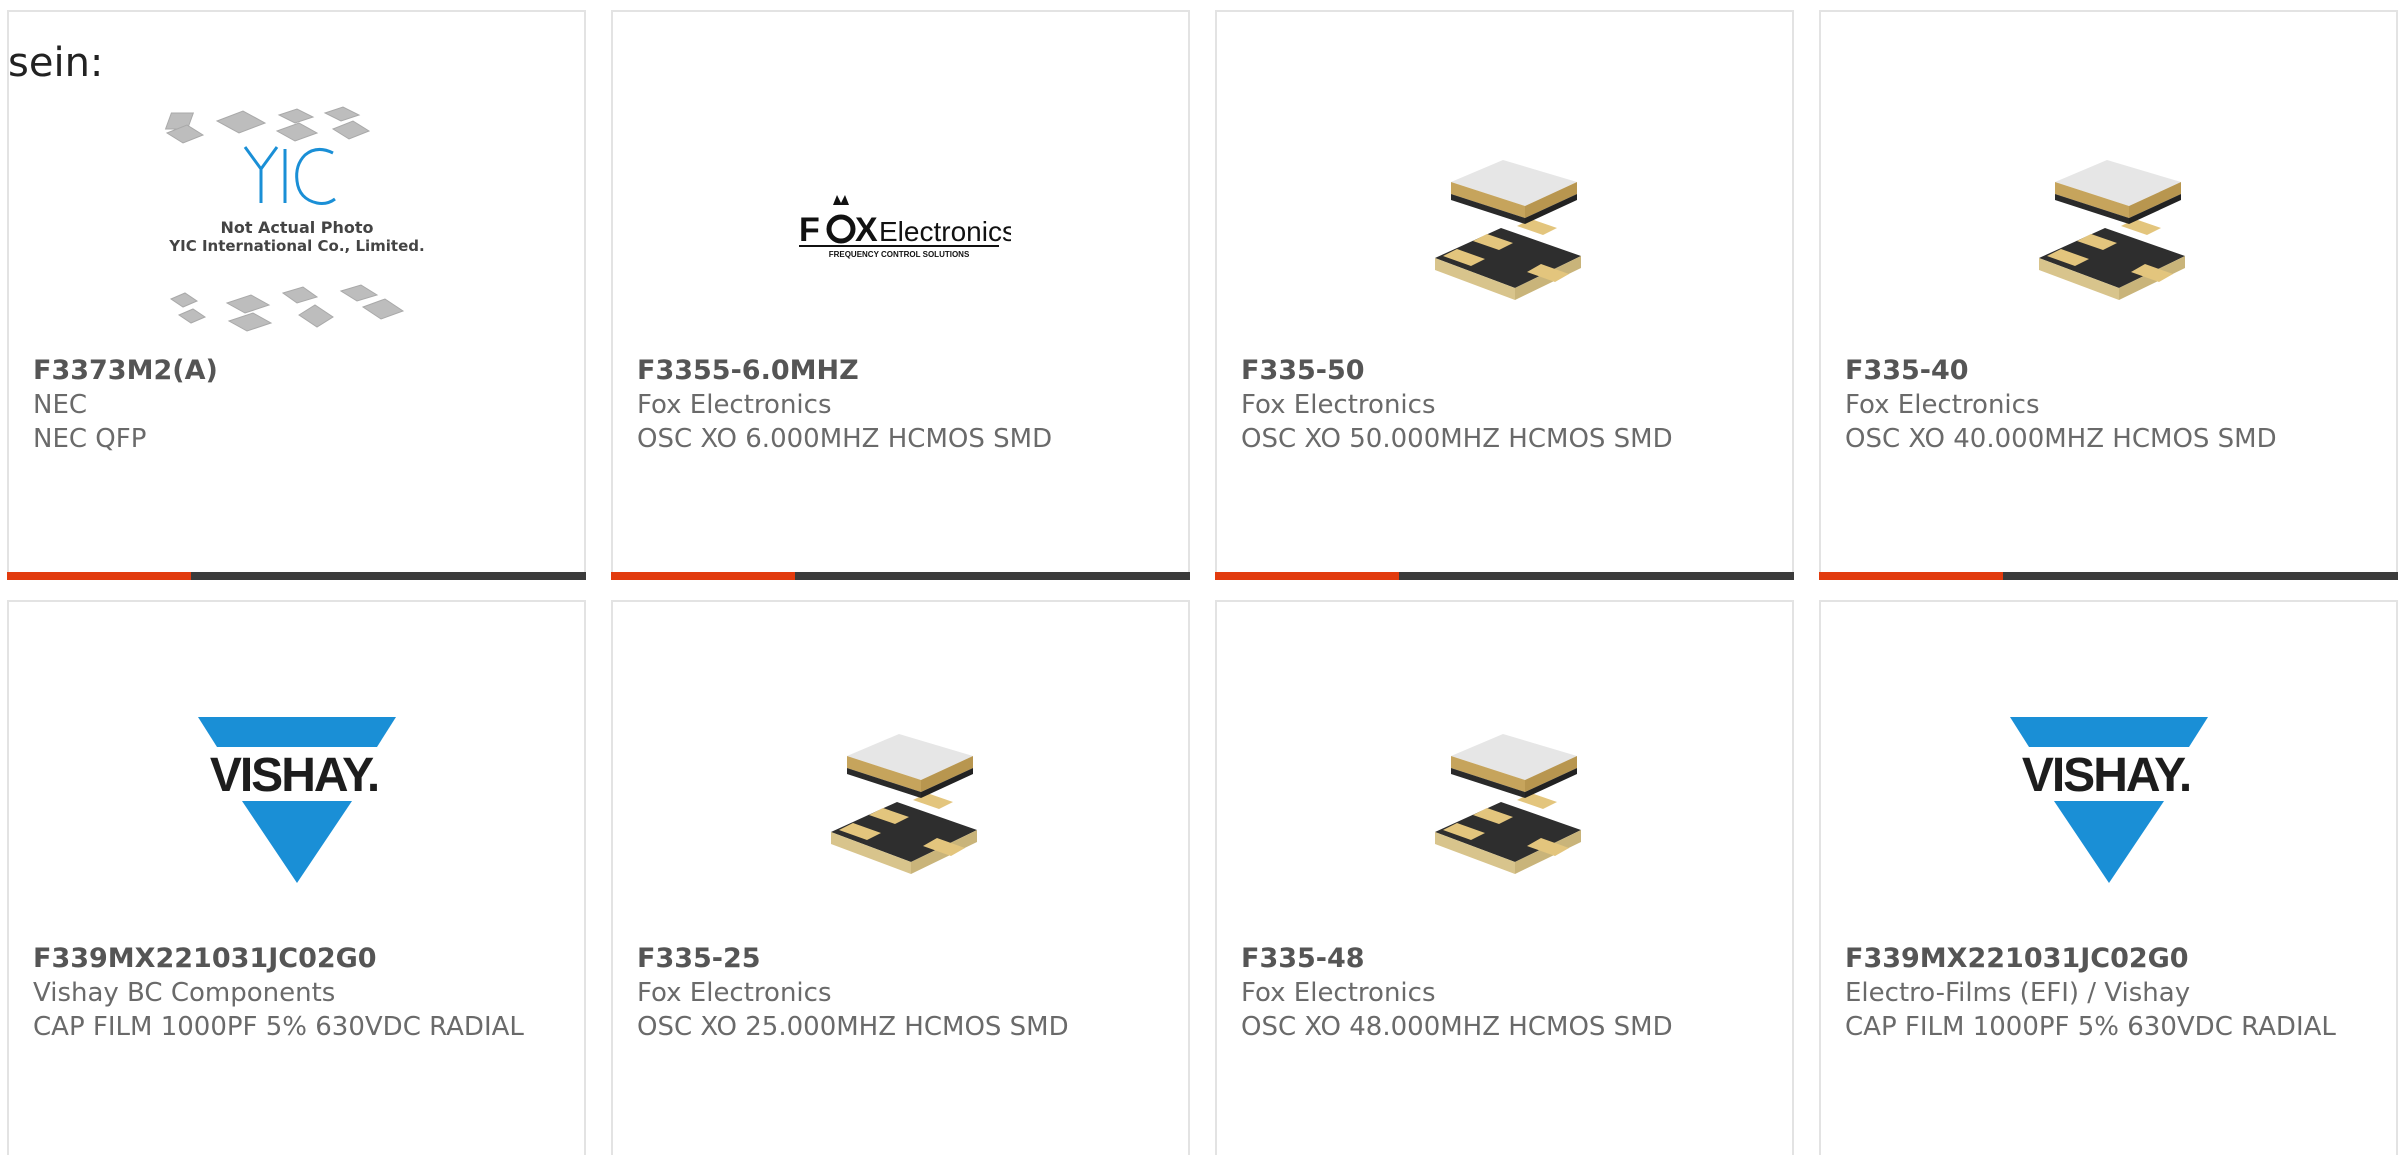  Describe the element at coordinates (298, 405) in the screenshot. I see `product-info: F3373M2(A) NEC NEC QFP` at that location.